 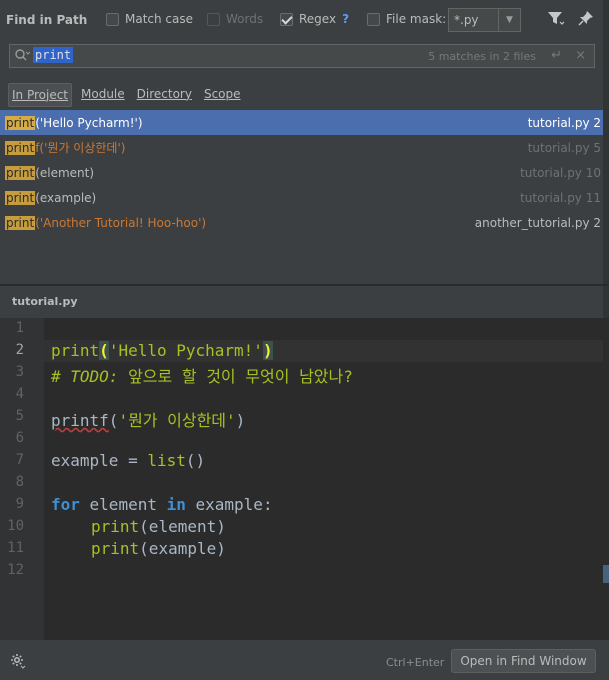 What do you see at coordinates (121, 222) in the screenshot?
I see `result-text: ('Another Tutorial! Hoo-hoo')` at bounding box center [121, 222].